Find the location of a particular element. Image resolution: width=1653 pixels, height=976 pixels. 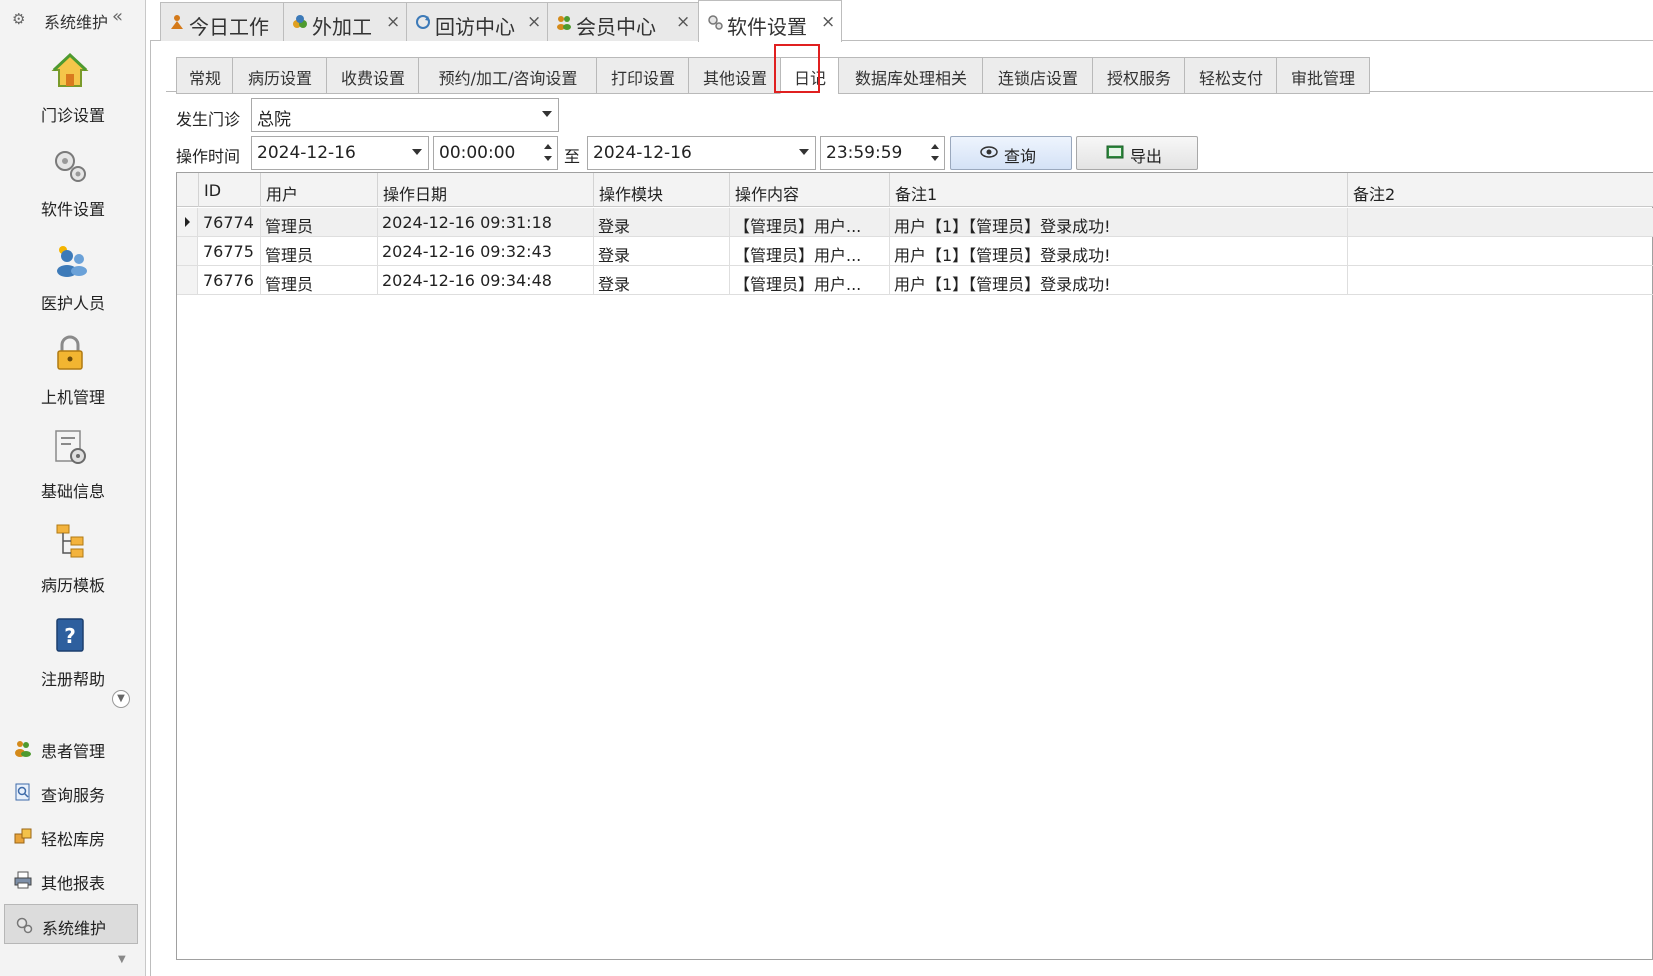

sidebar-item-label: 查询服务 is located at coordinates (73, 795).